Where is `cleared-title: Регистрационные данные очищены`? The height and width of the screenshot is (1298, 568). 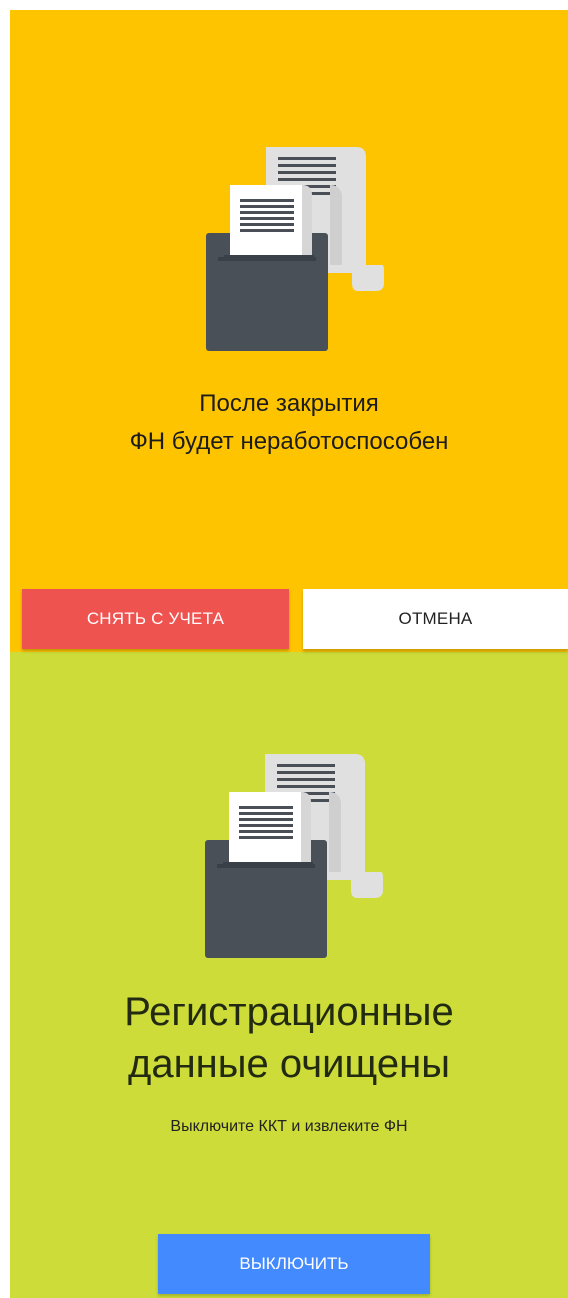 cleared-title: Регистрационные данные очищены is located at coordinates (289, 1038).